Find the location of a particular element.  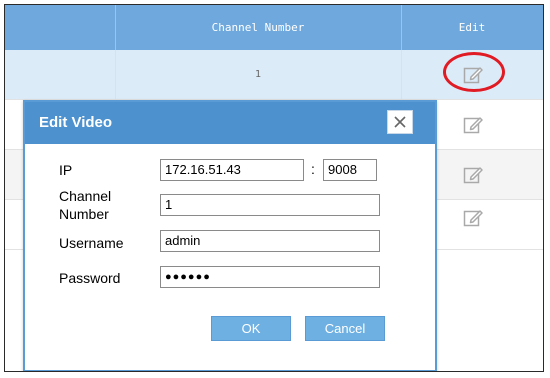

close-icon is located at coordinates (400, 122).